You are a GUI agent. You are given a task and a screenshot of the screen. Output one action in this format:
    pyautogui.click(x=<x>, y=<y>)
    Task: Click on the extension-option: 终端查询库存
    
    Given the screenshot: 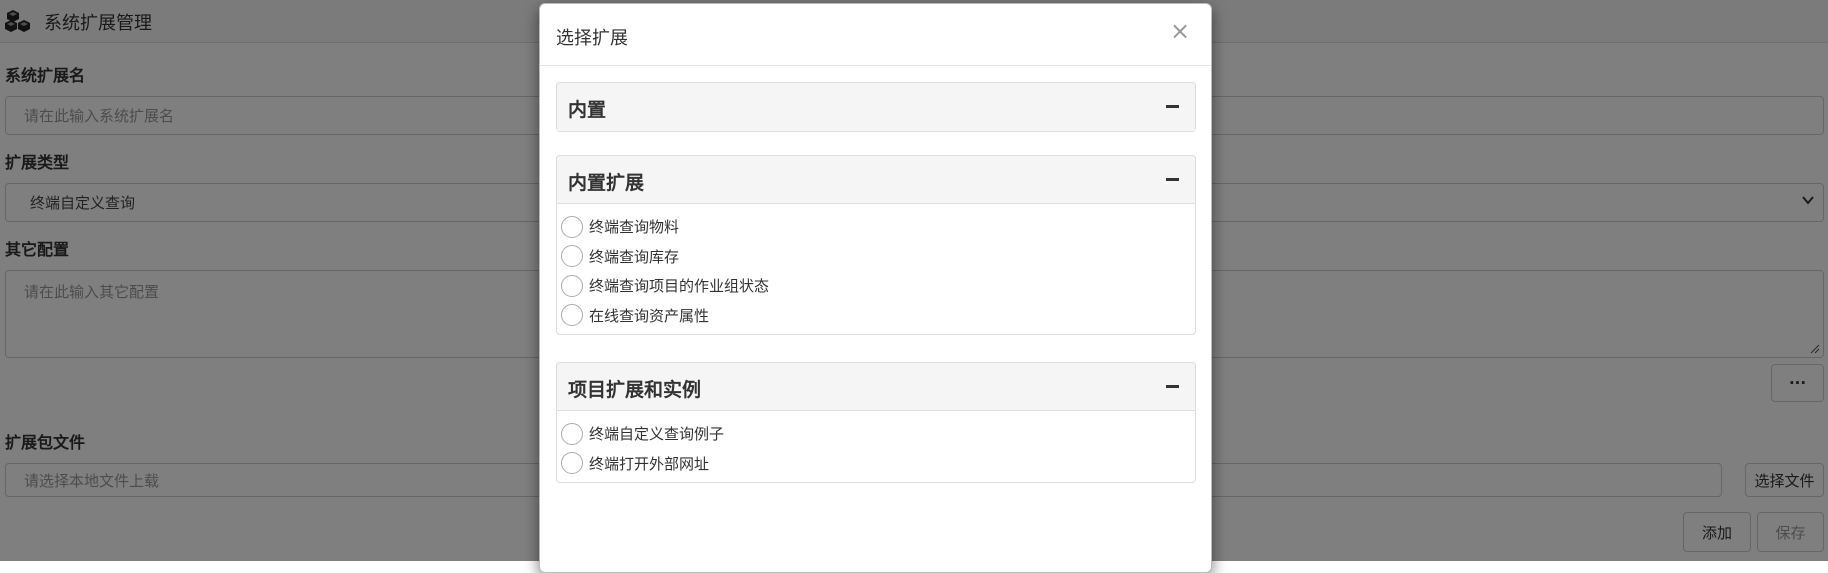 What is the action you would take?
    pyautogui.click(x=878, y=257)
    